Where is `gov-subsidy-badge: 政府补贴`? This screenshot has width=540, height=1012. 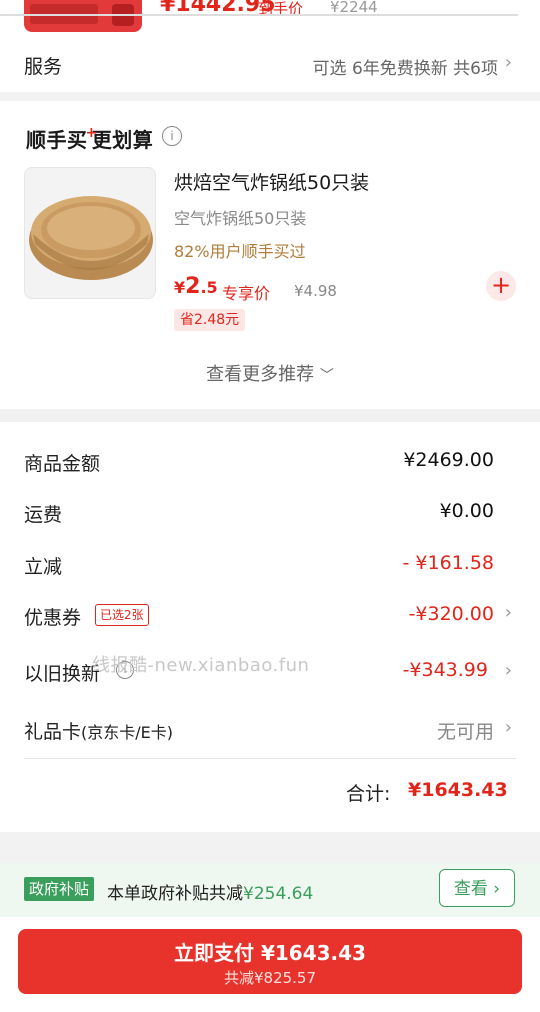
gov-subsidy-badge: 政府补贴 is located at coordinates (59, 889).